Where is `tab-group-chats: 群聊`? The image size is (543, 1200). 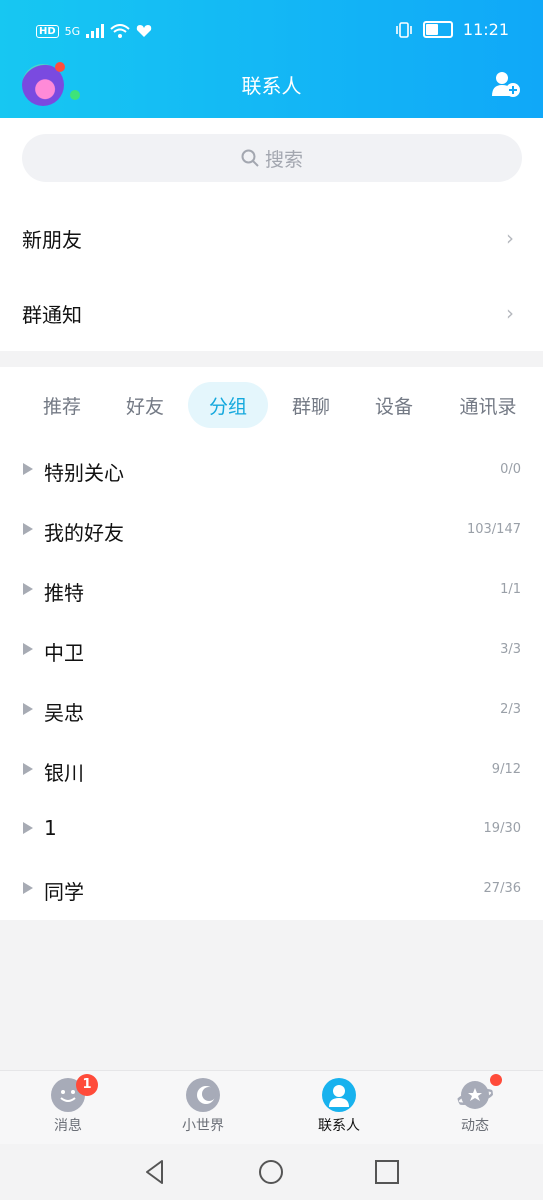 tab-group-chats: 群聊 is located at coordinates (311, 405).